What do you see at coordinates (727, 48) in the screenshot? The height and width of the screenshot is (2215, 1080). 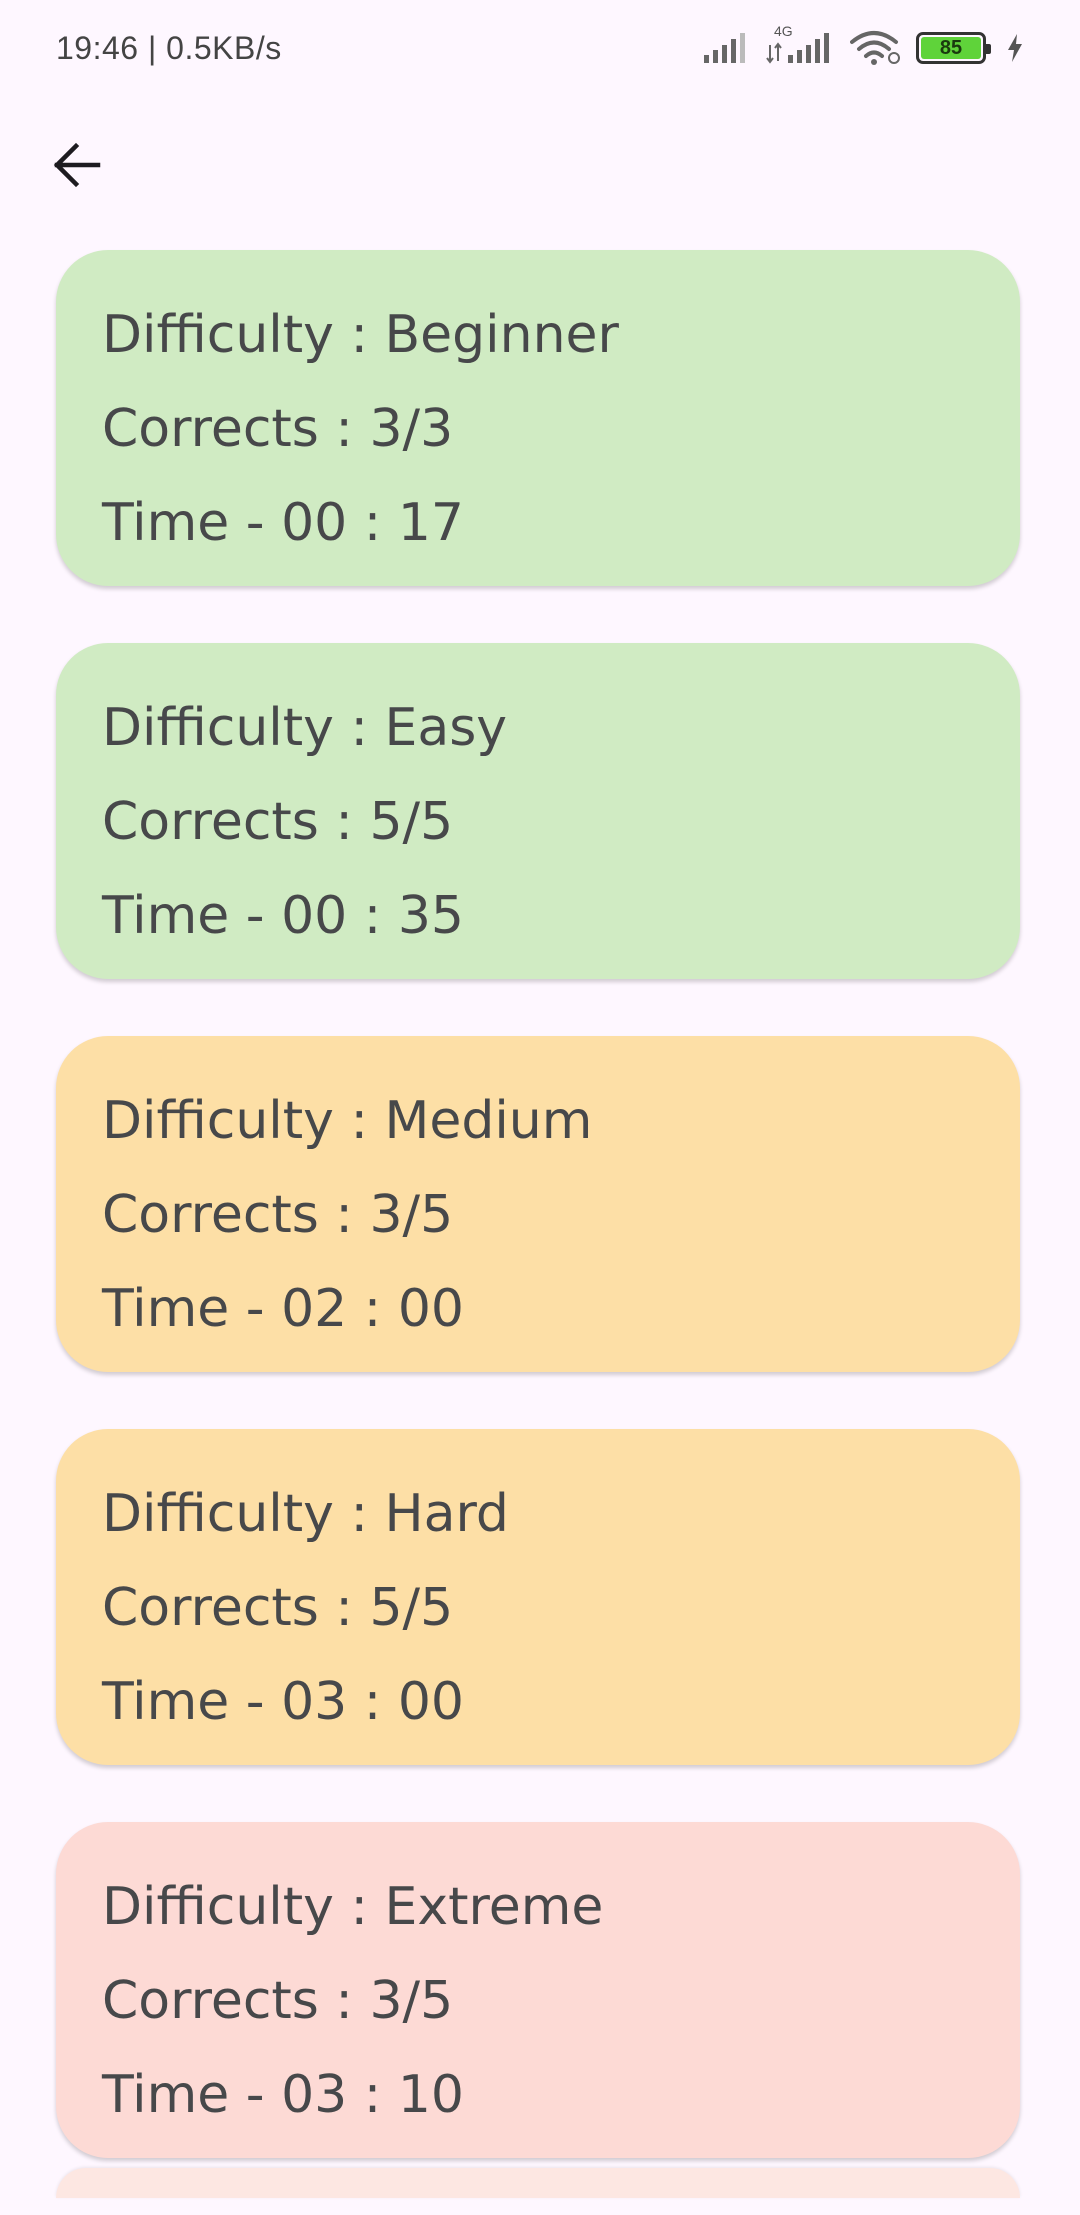 I see `signal-strength-icon` at bounding box center [727, 48].